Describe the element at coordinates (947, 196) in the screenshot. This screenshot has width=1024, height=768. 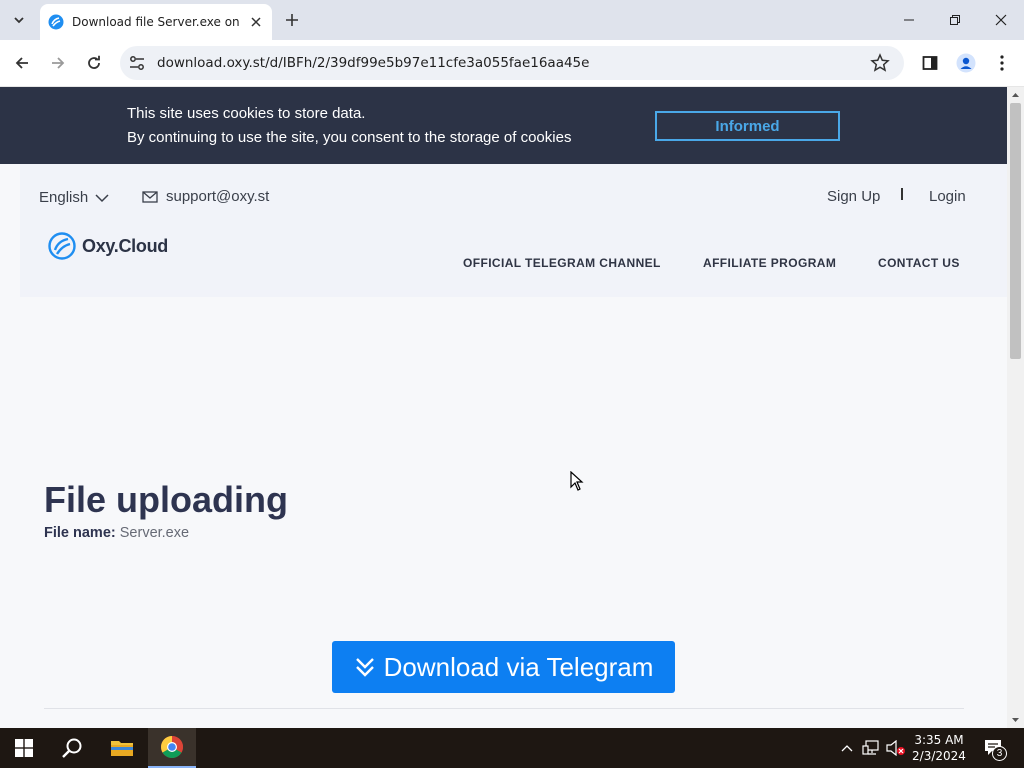
I see `login-link: Login` at that location.